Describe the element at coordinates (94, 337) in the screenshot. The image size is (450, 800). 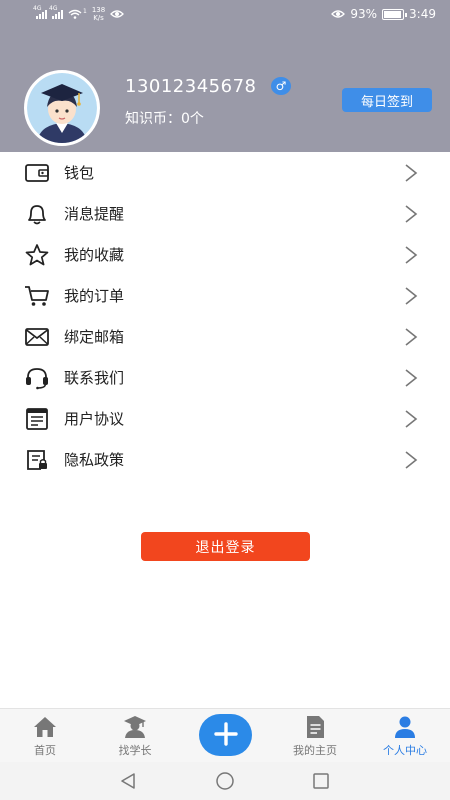
I see `menu-item-label: 绑定邮箱` at that location.